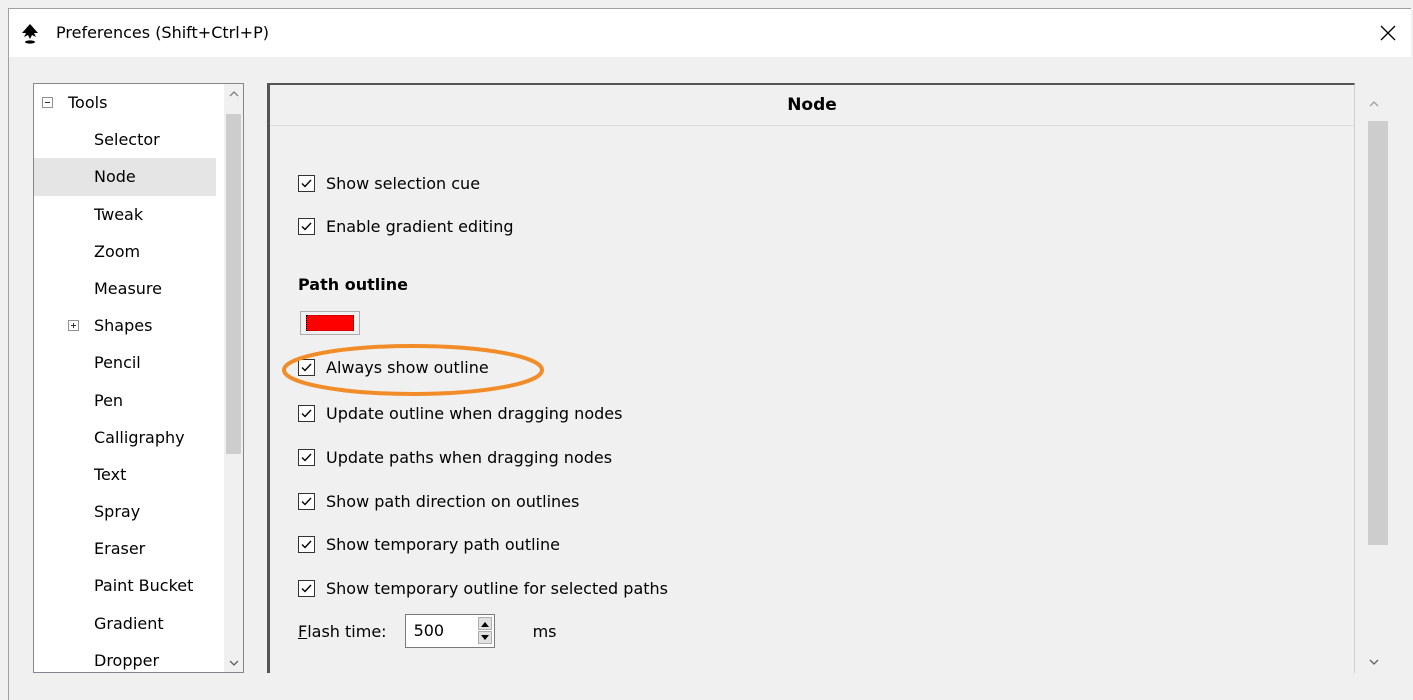 This screenshot has height=700, width=1413. I want to click on pane-scrollbar, so click(1374, 383).